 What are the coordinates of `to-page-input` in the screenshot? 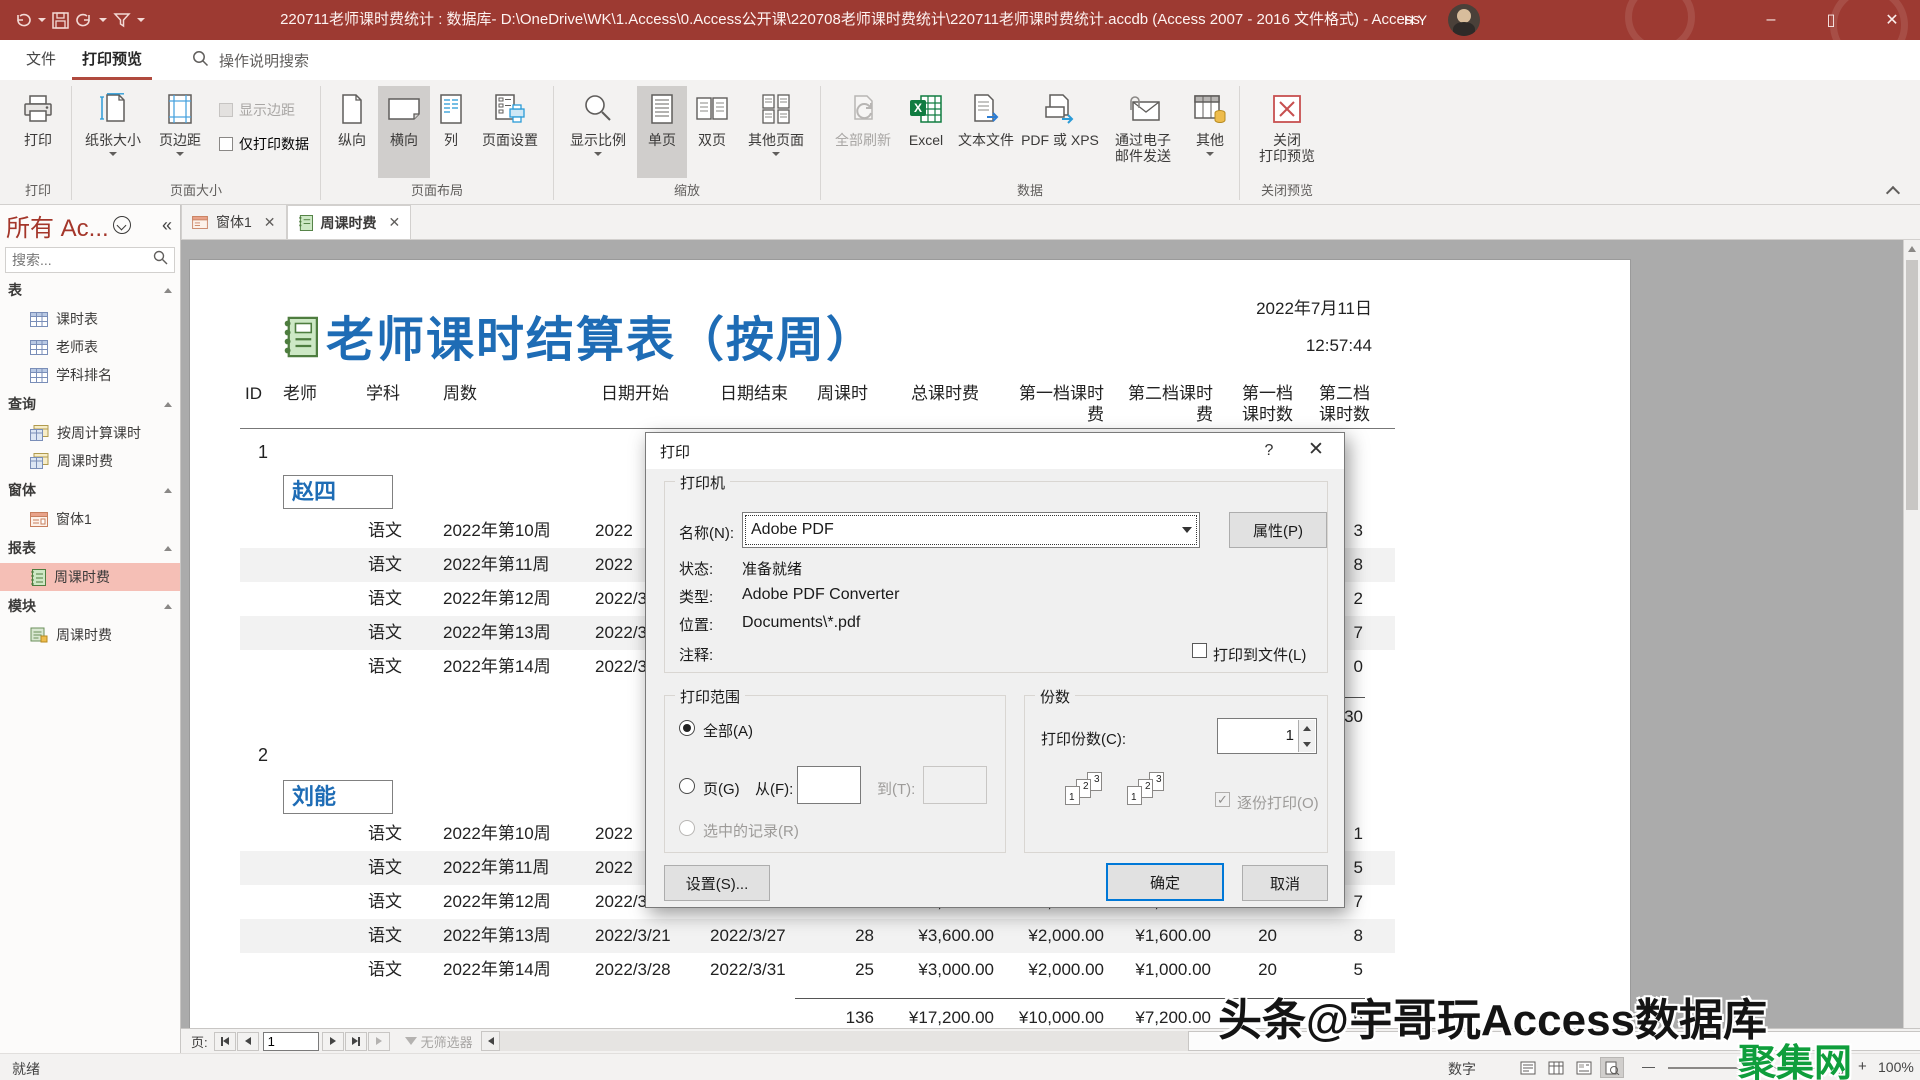 It's located at (955, 785).